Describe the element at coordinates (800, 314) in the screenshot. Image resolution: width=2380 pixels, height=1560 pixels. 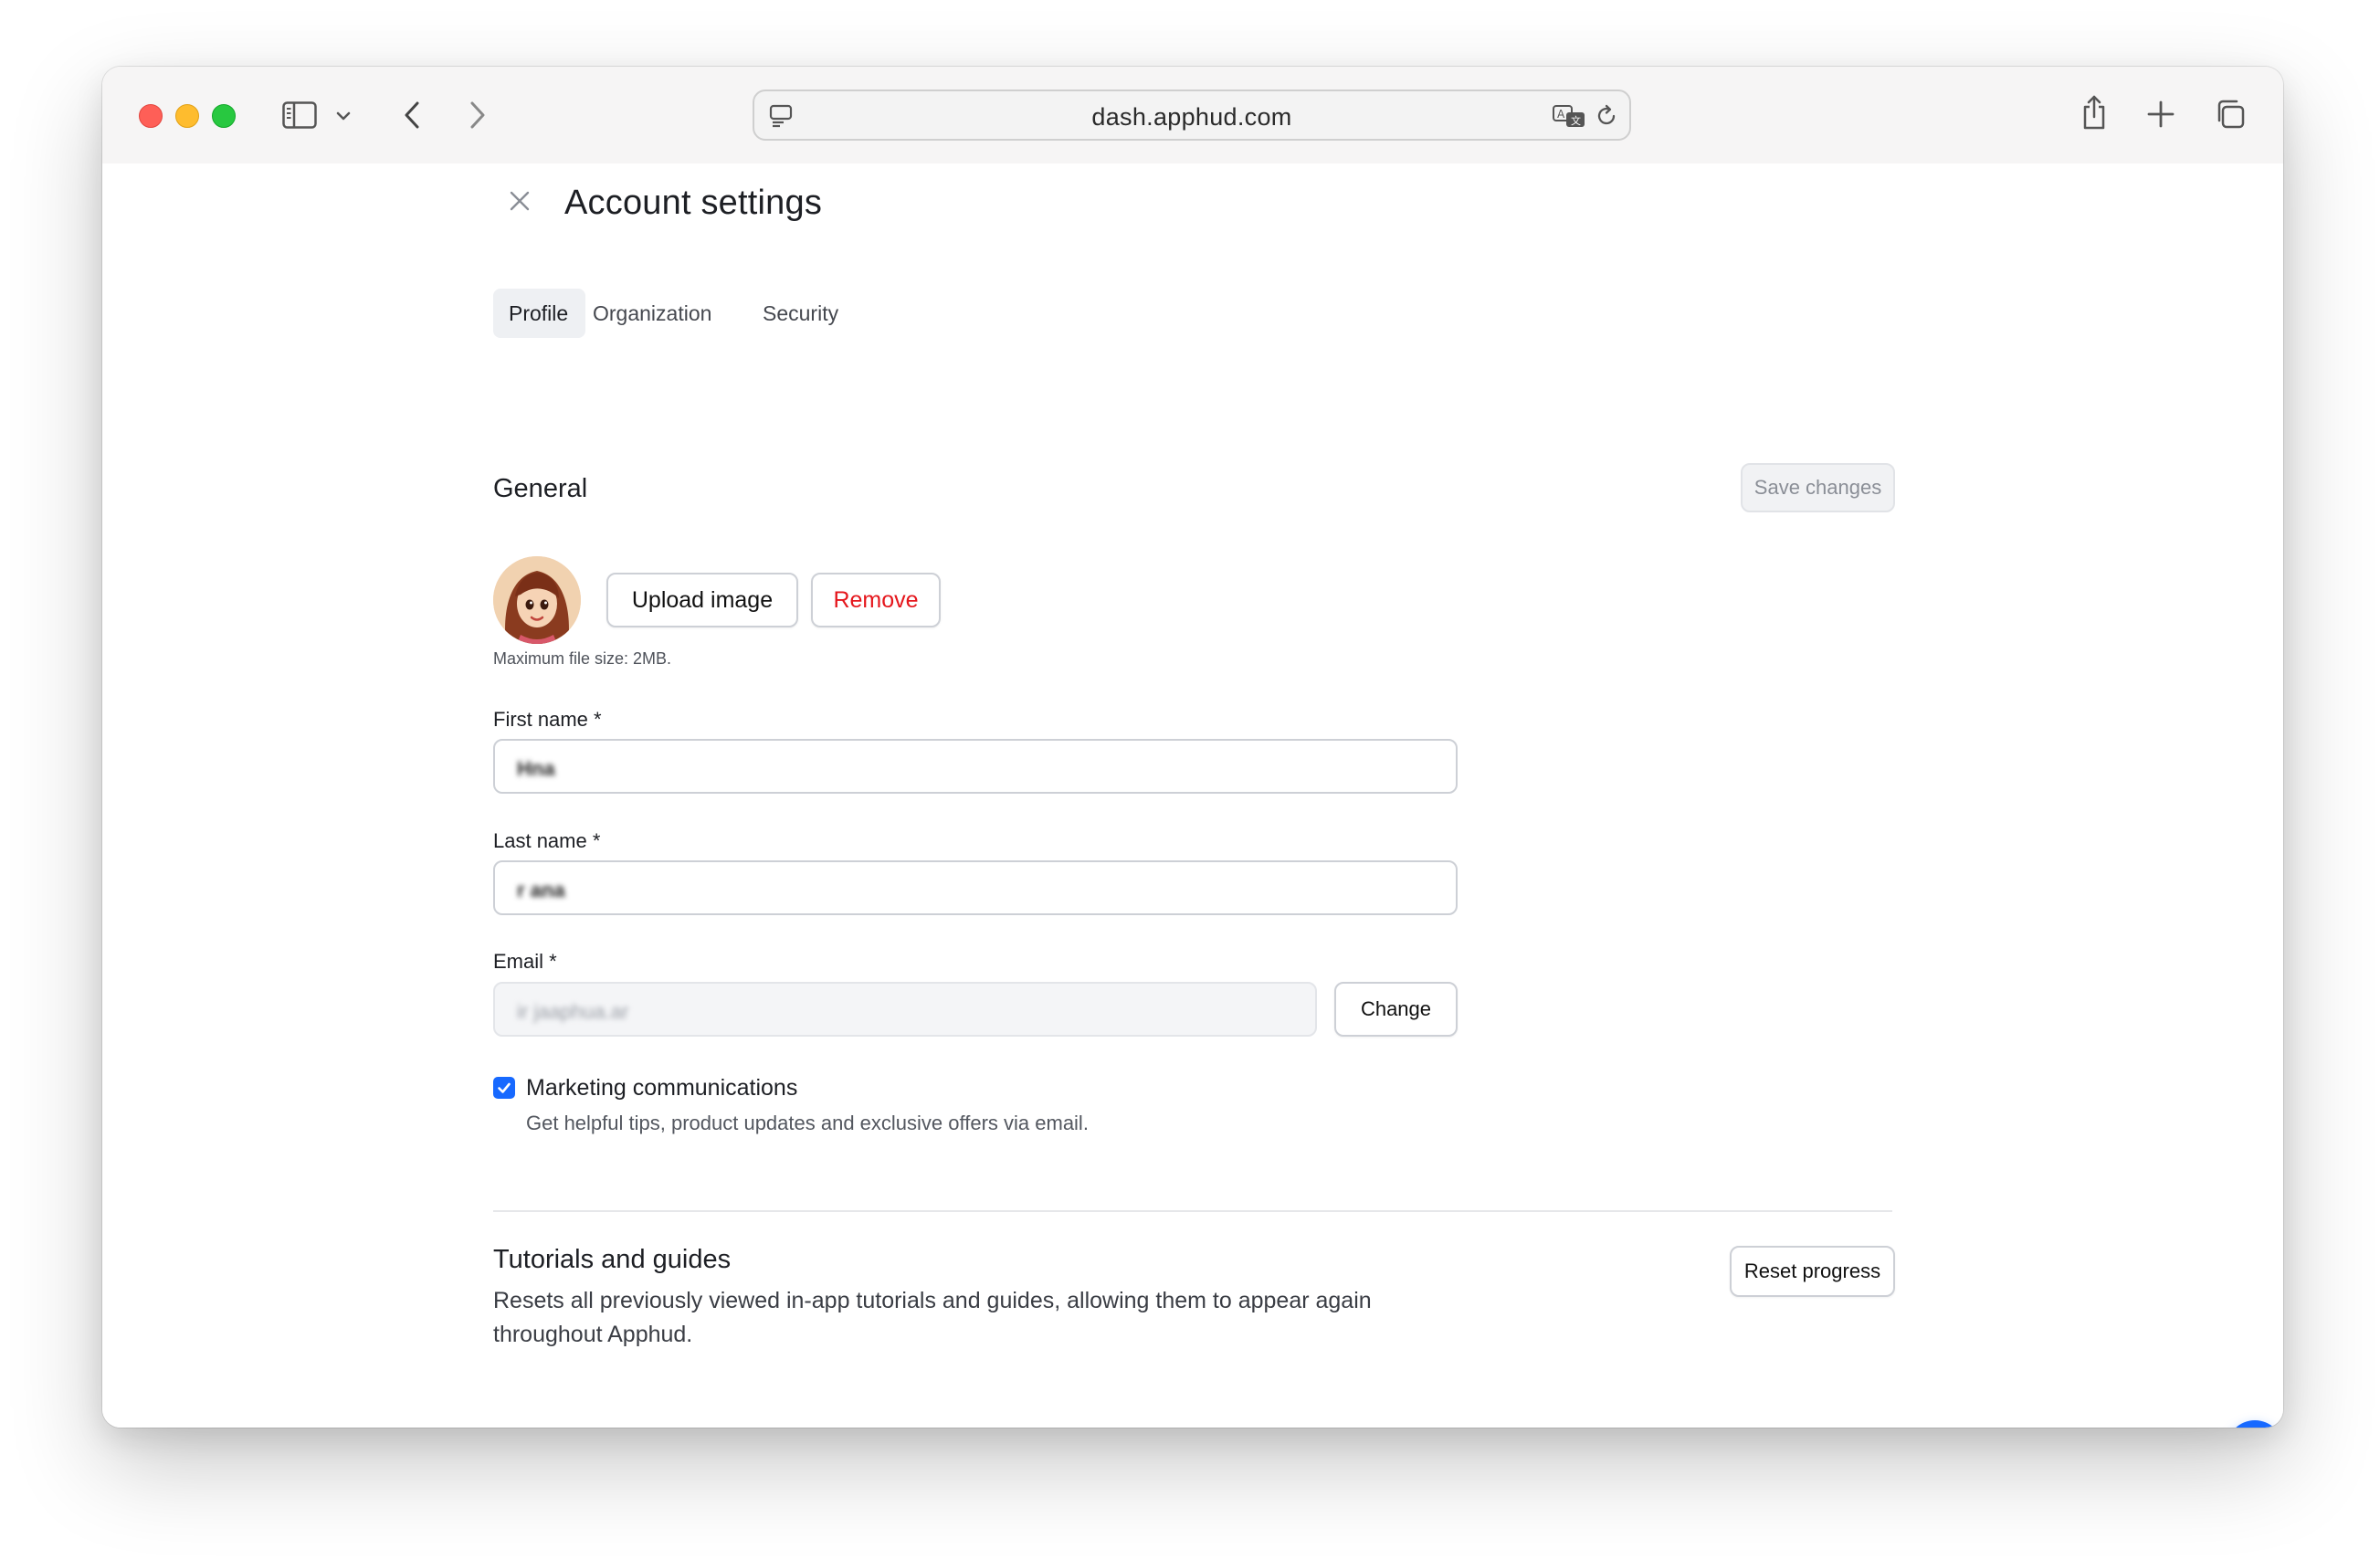
I see `tab-security: Security` at that location.